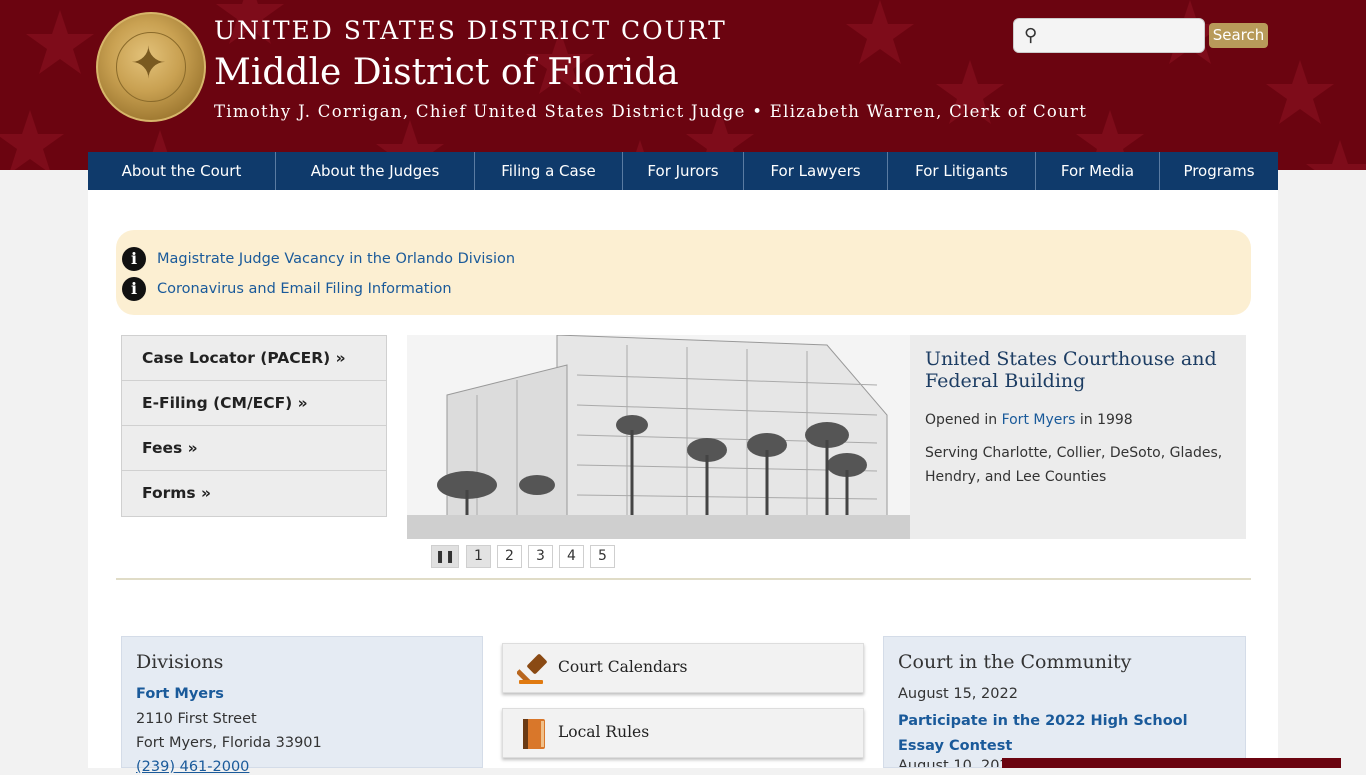 Image resolution: width=1366 pixels, height=775 pixels. I want to click on courthouse-sketch, so click(658, 437).